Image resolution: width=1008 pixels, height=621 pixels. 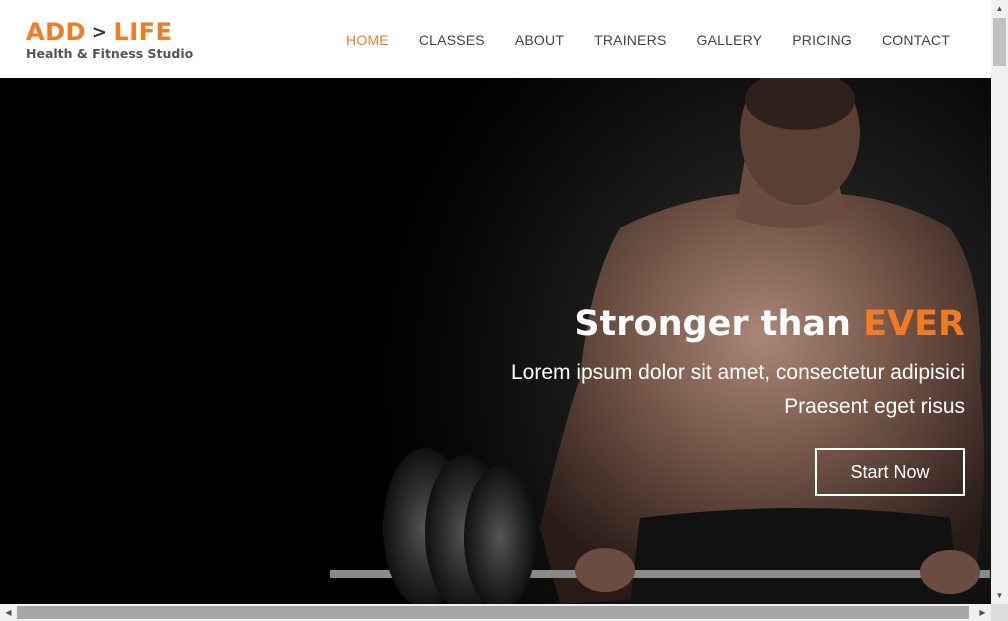 I want to click on triangle-down-icon: ▼, so click(x=999, y=595).